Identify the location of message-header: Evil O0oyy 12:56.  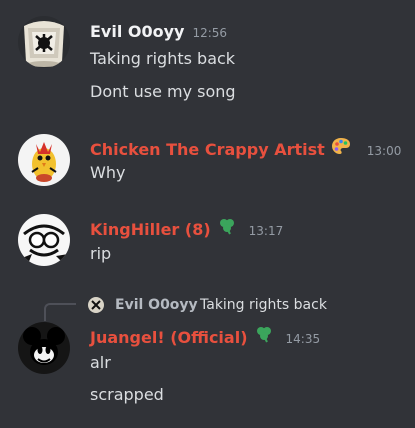
(158, 32).